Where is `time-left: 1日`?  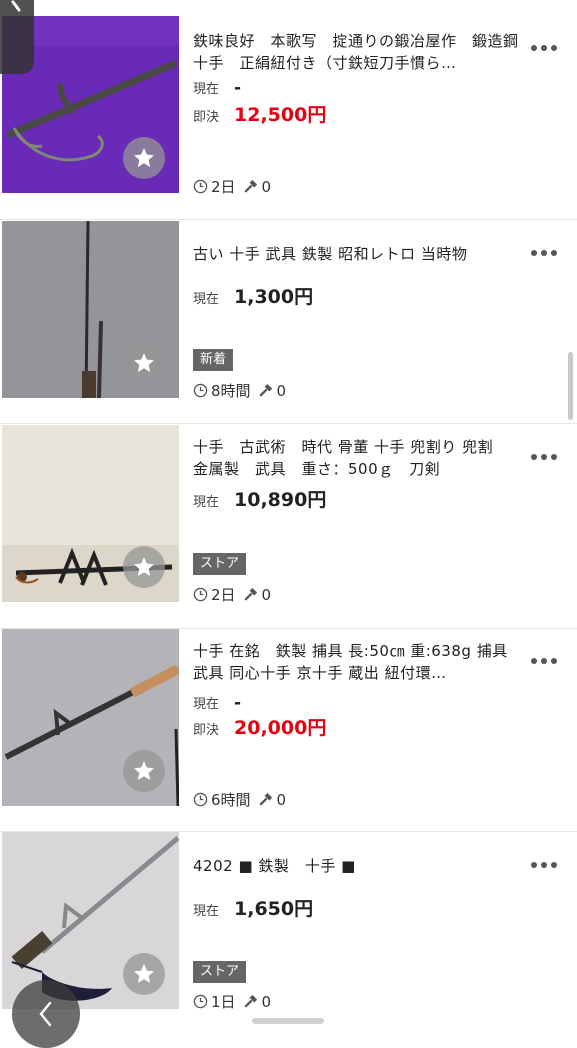 time-left: 1日 is located at coordinates (223, 1002).